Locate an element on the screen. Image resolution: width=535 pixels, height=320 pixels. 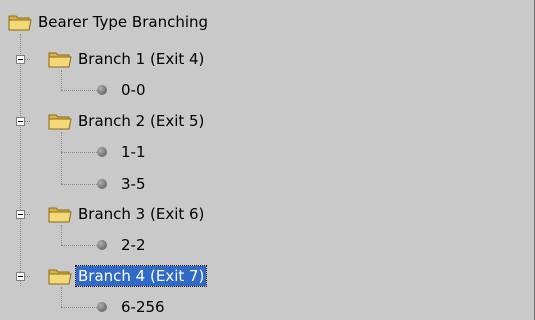
tree-branch-label-selected: Branch 4 (Exit 7) is located at coordinates (141, 276).